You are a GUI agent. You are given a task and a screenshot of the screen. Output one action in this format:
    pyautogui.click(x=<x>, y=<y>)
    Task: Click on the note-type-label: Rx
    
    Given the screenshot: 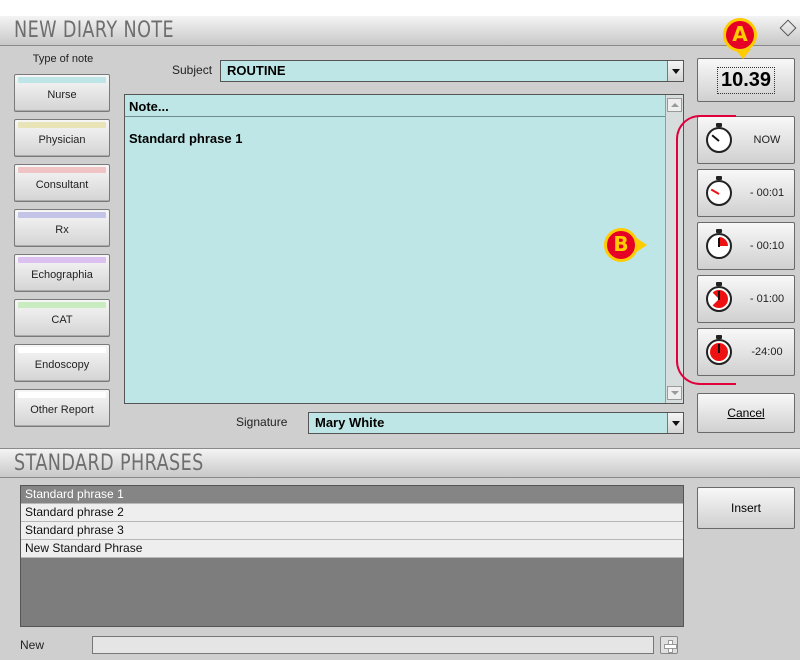 What is the action you would take?
    pyautogui.click(x=62, y=230)
    